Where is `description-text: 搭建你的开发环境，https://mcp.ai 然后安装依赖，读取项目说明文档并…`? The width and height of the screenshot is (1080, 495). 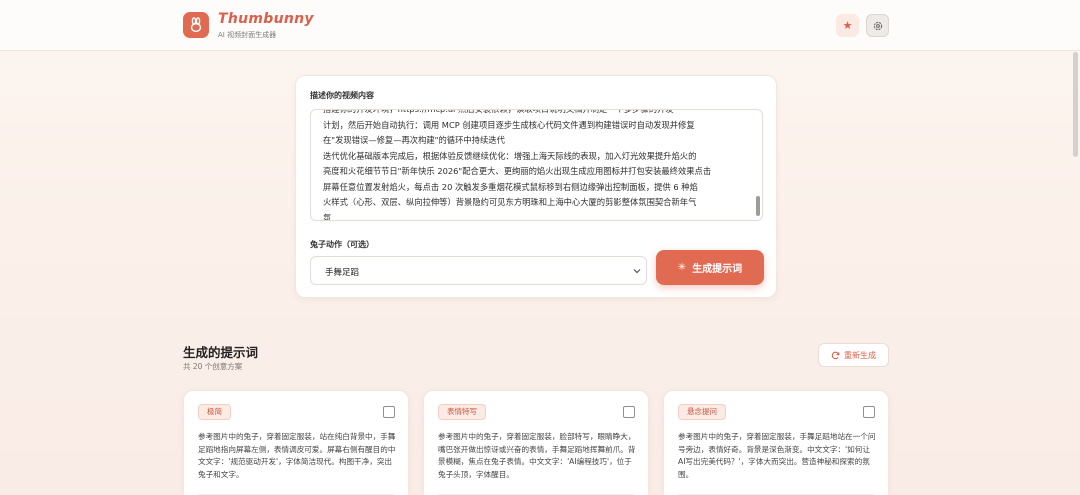
description-text: 搭建你的开发环境，https://mcp.ai 然后安装依赖，读取项目说明文档并… is located at coordinates (517, 165).